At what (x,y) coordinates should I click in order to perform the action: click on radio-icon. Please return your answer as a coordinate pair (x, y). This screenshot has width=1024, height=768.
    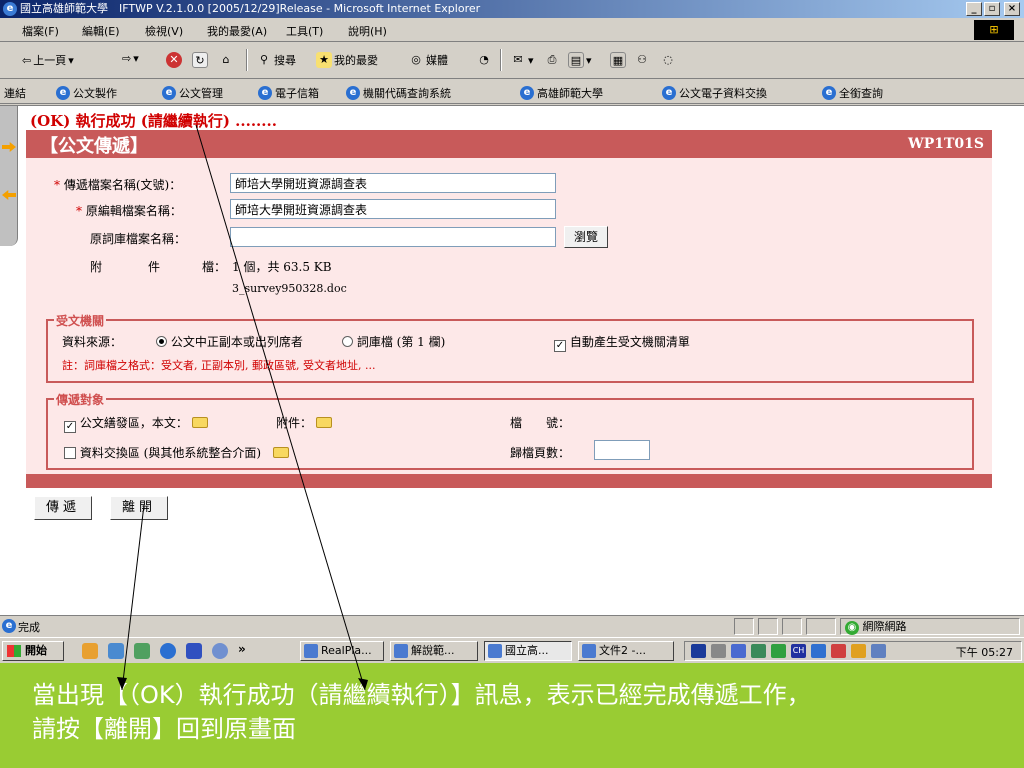
    Looking at the image, I should click on (347, 341).